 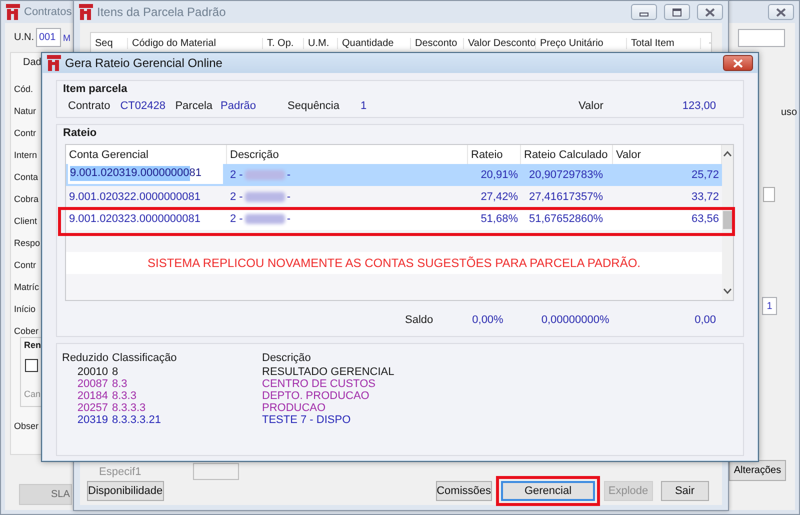 I want to click on field-value: 1, so click(x=364, y=106).